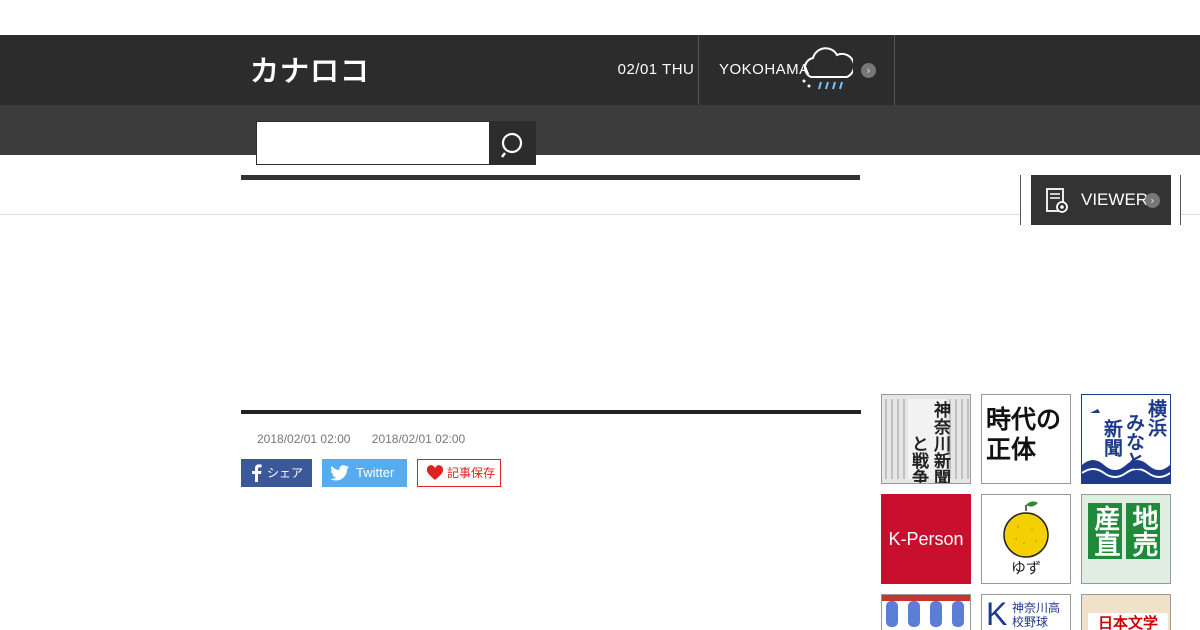 The width and height of the screenshot is (1200, 630). Describe the element at coordinates (418, 439) in the screenshot. I see `updated-date: 2018/02/01 02:00` at that location.